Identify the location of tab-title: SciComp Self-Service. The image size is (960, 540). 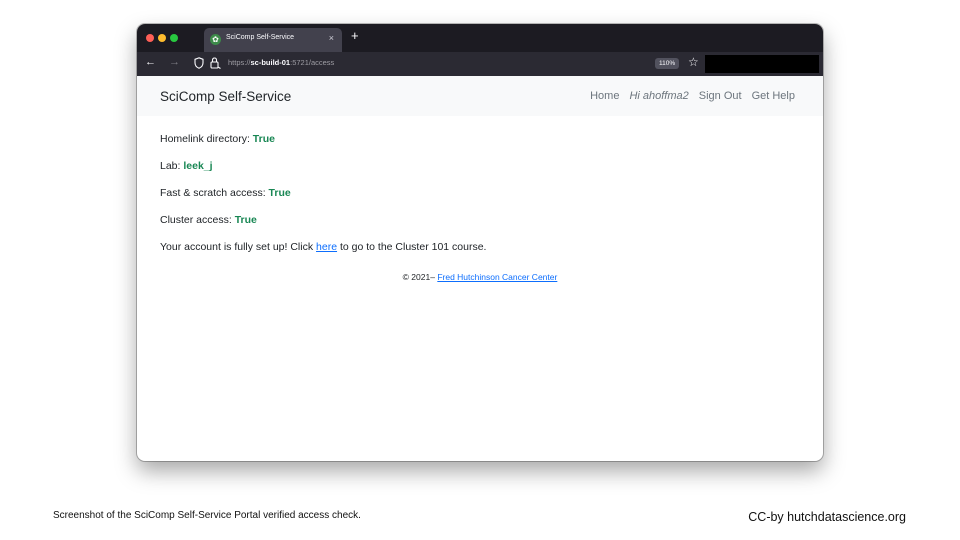
(260, 37).